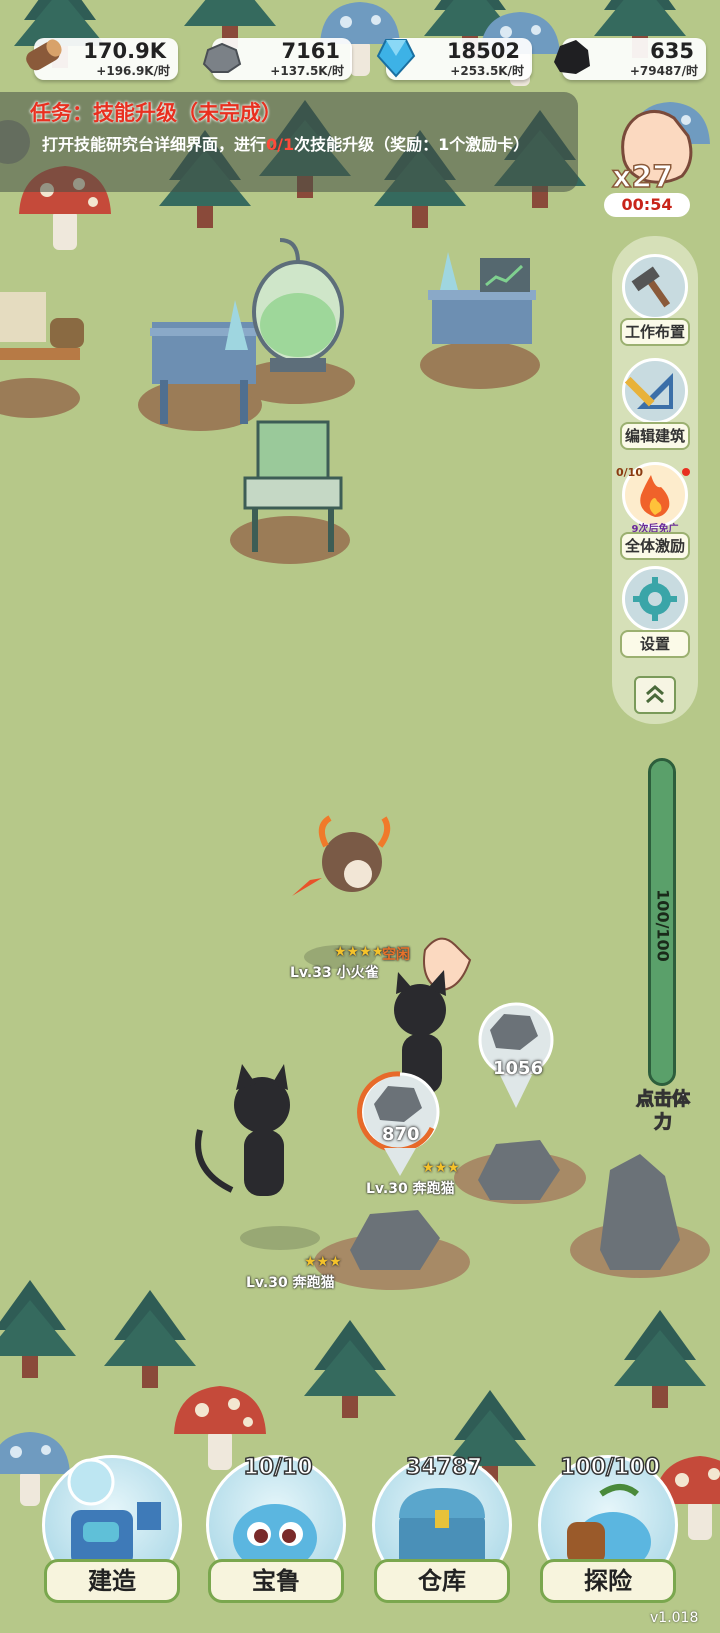 This screenshot has height=1633, width=720. What do you see at coordinates (350, 963) in the screenshot?
I see `pet-label-firebird: ★★★★ 空闲 Lv.33 小火雀` at bounding box center [350, 963].